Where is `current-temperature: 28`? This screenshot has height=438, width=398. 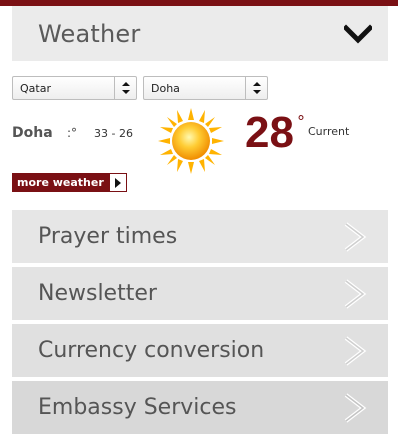
current-temperature: 28 is located at coordinates (269, 132).